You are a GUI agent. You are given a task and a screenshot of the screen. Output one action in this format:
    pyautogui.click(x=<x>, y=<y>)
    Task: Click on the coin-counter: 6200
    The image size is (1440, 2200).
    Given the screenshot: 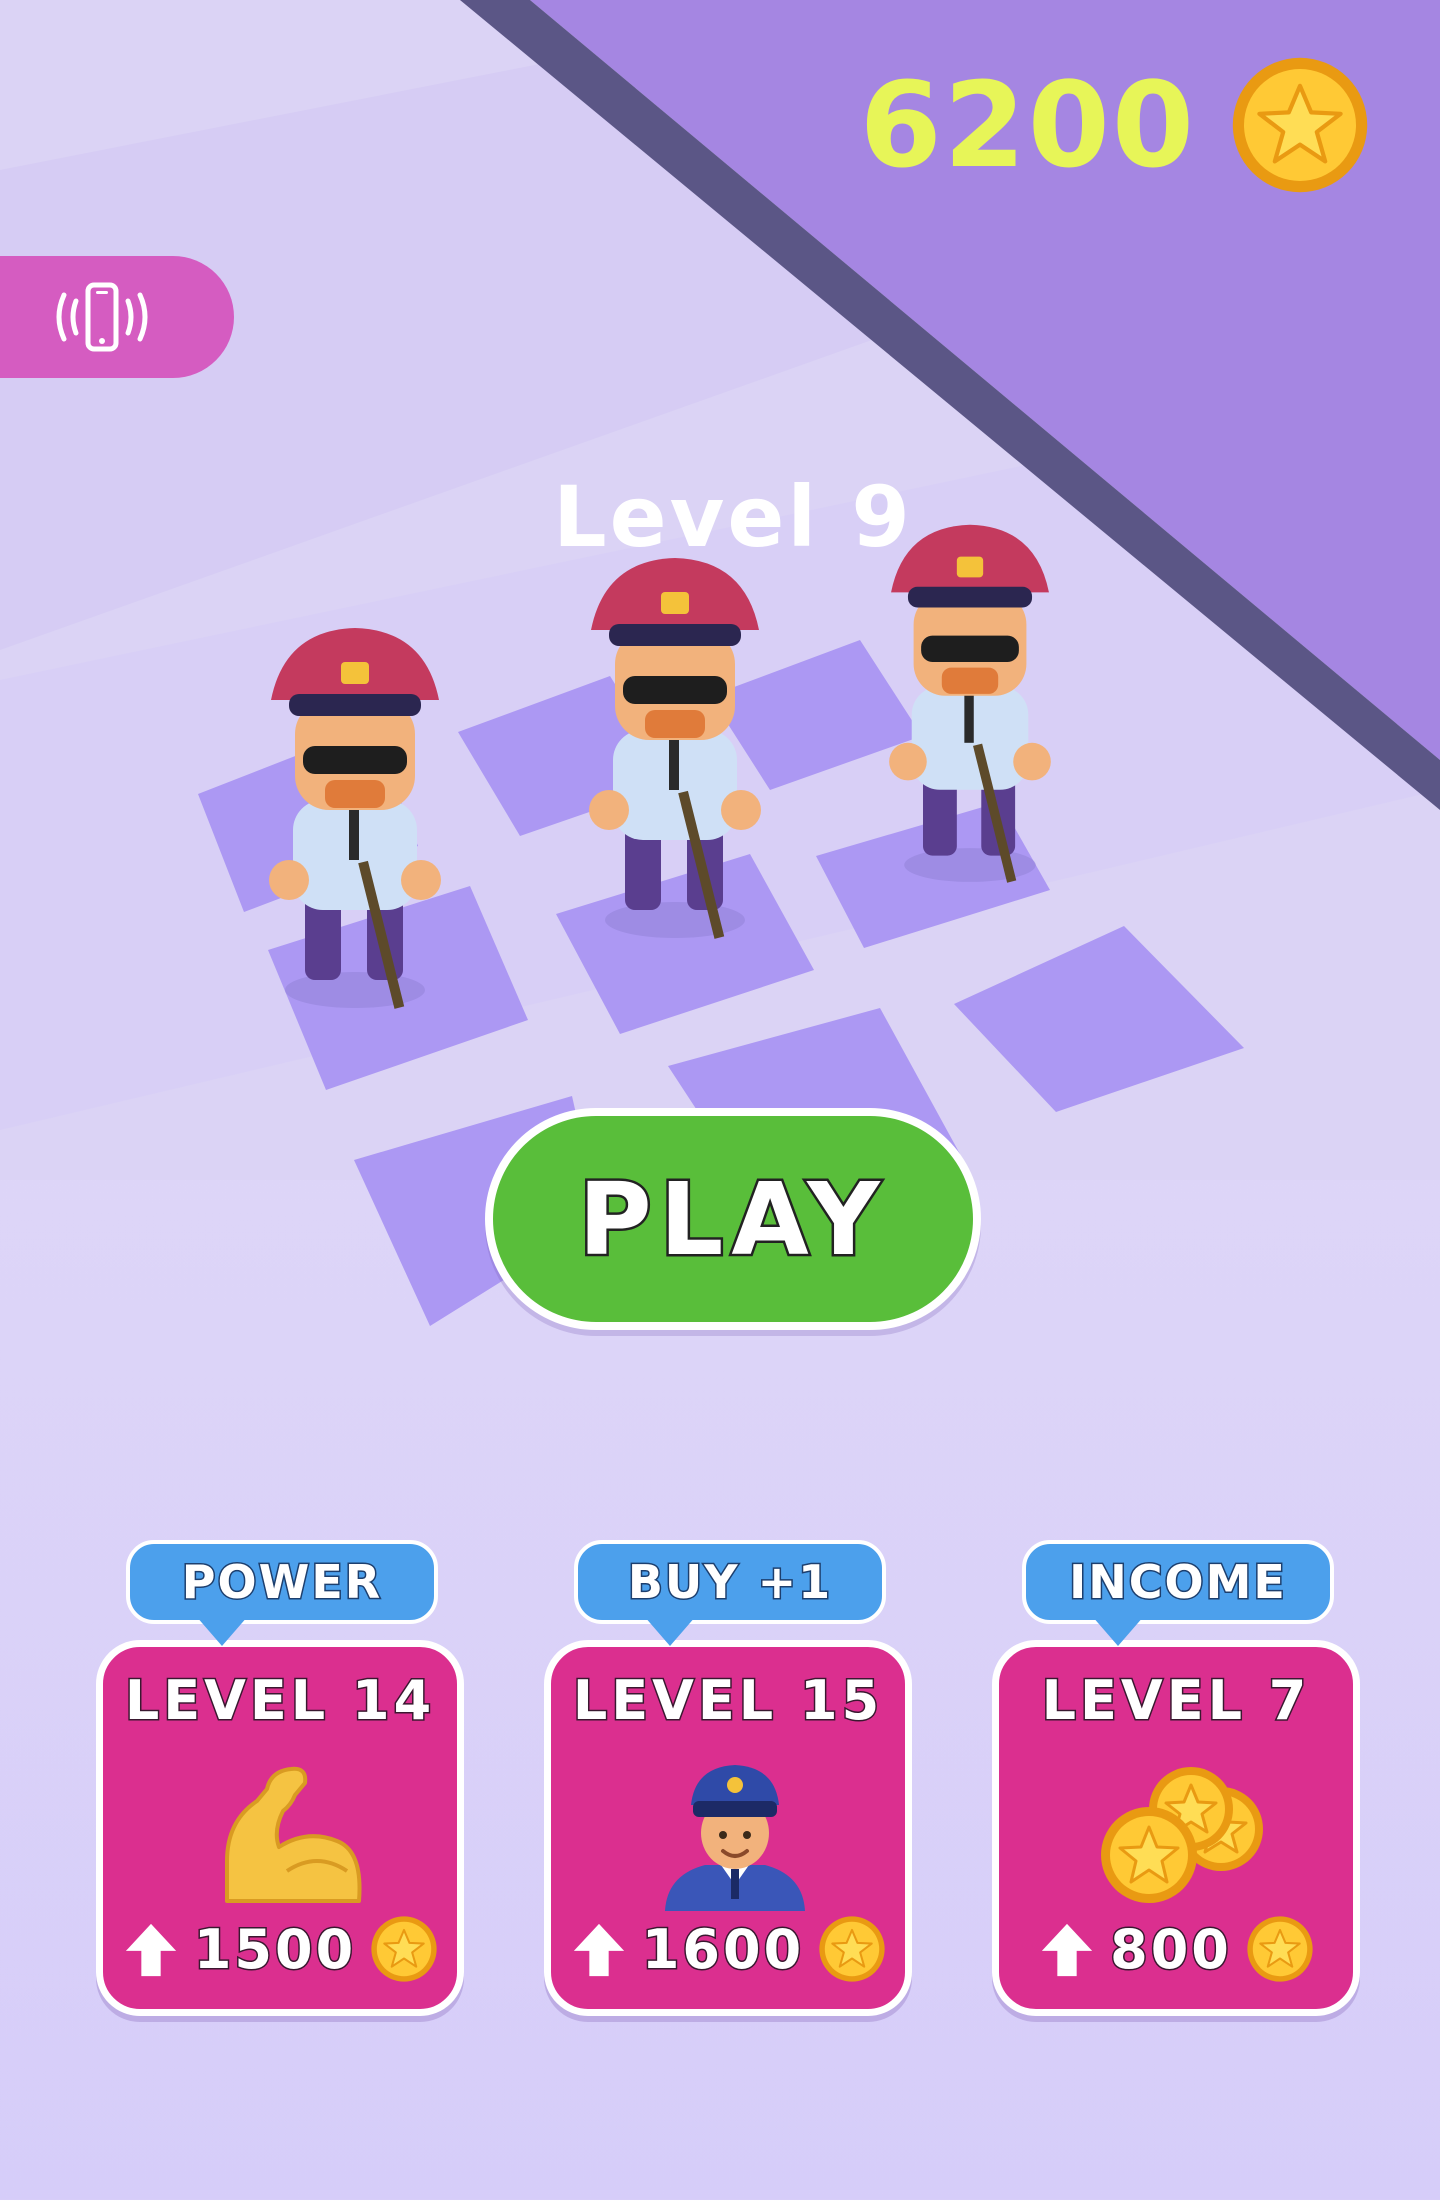 What is the action you would take?
    pyautogui.click(x=1115, y=125)
    